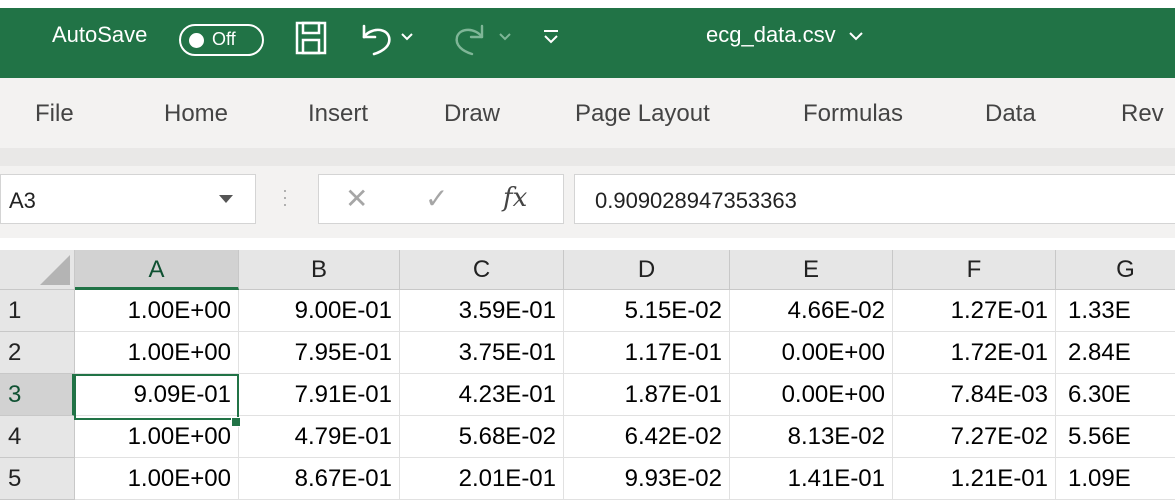 The width and height of the screenshot is (1175, 504). Describe the element at coordinates (22, 200) in the screenshot. I see `name-box-value: A3` at that location.